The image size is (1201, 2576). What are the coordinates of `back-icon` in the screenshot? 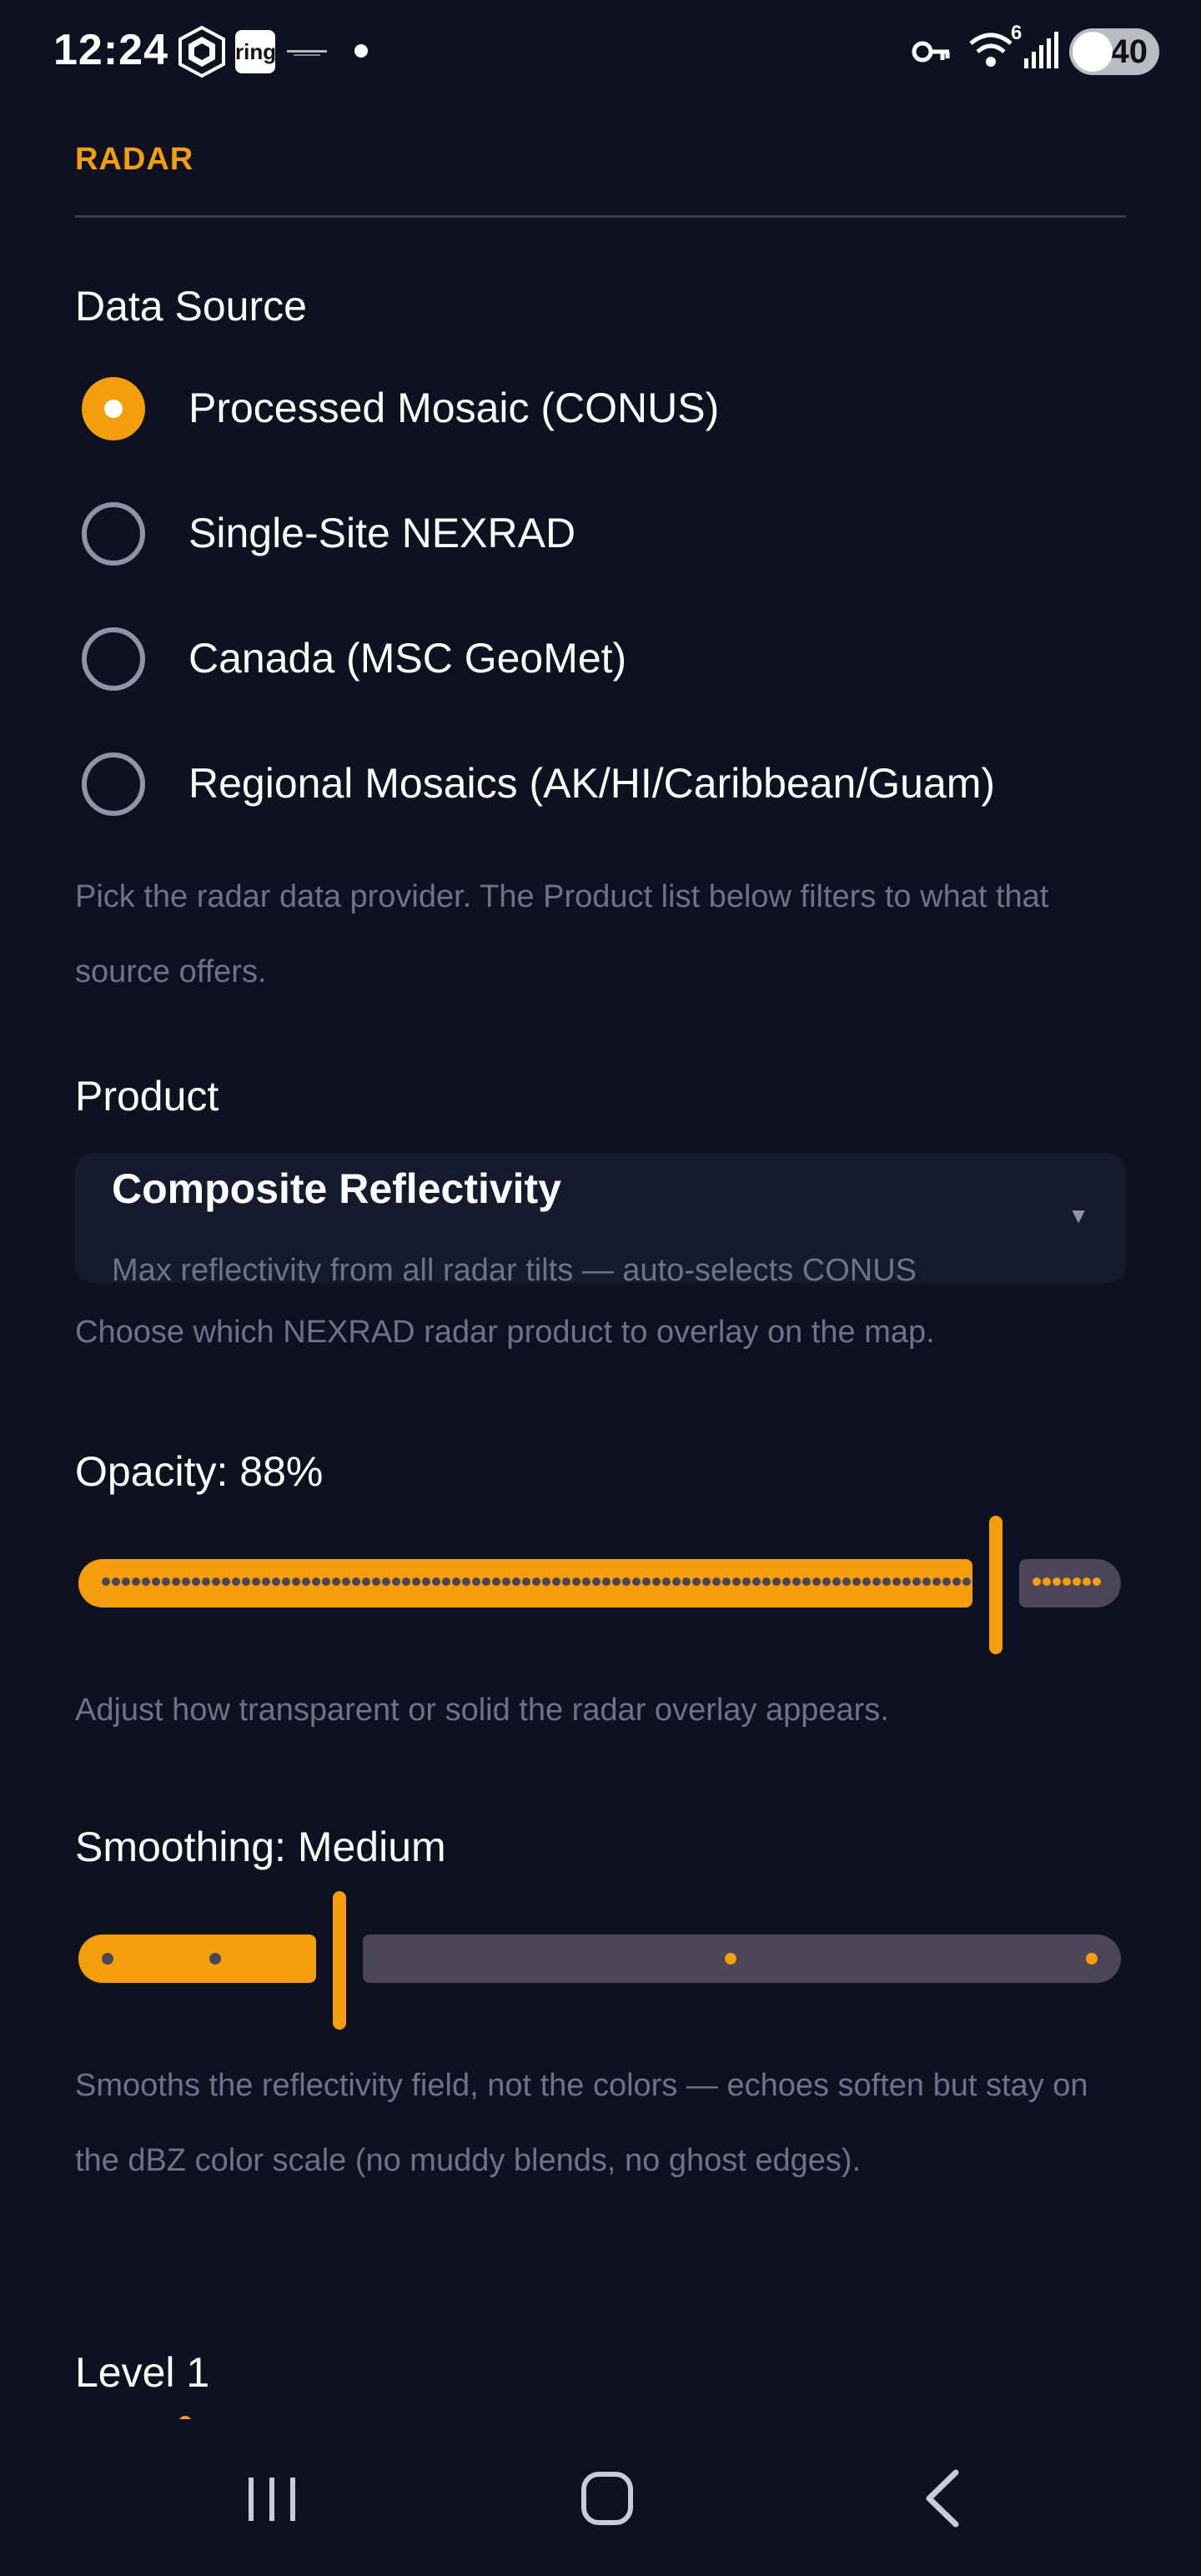 It's located at (942, 2498).